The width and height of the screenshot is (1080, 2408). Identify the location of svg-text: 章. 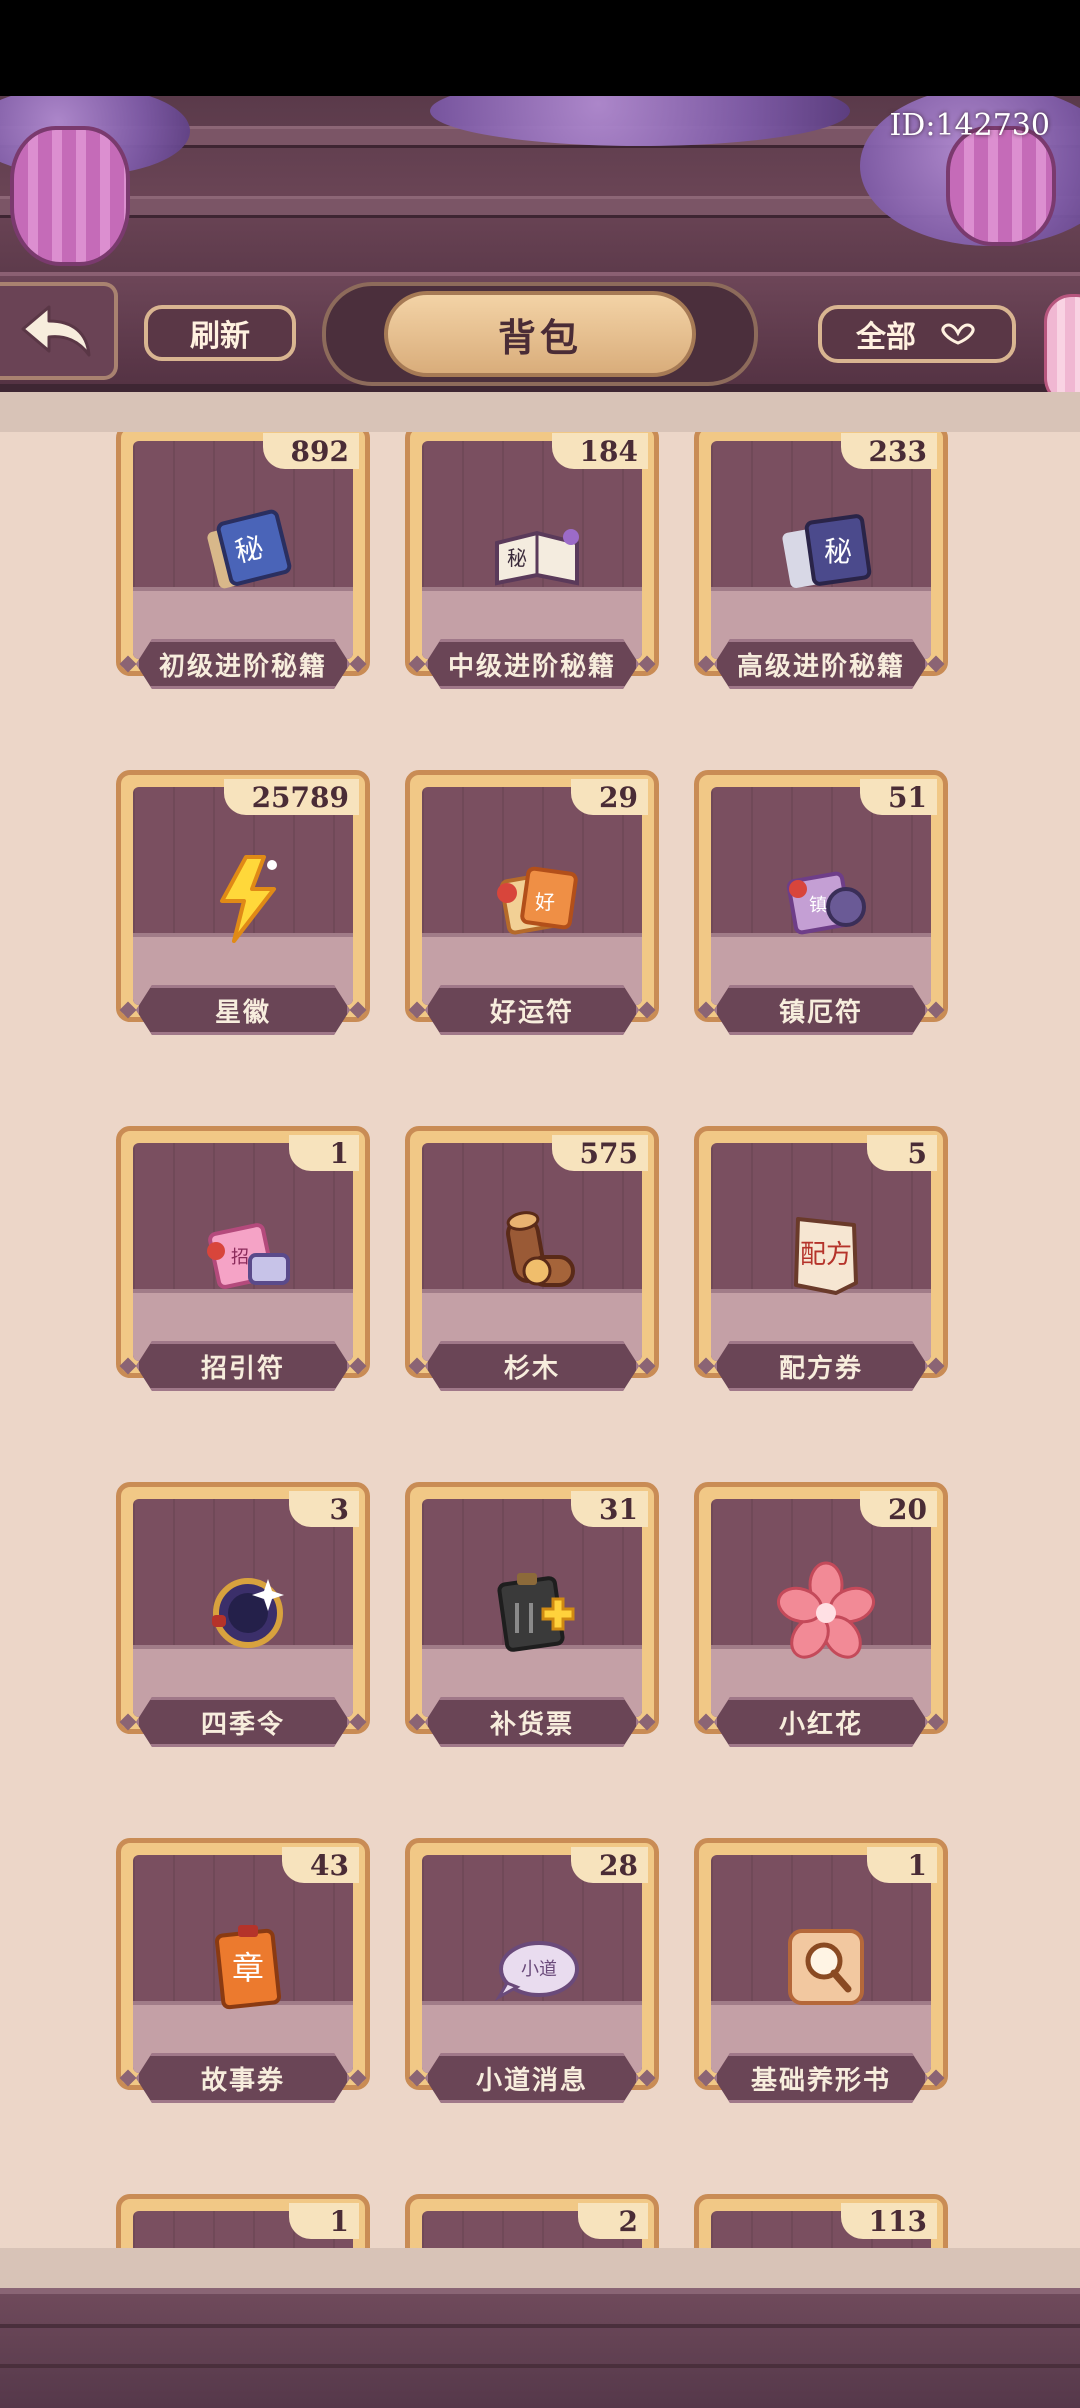
(248, 1968).